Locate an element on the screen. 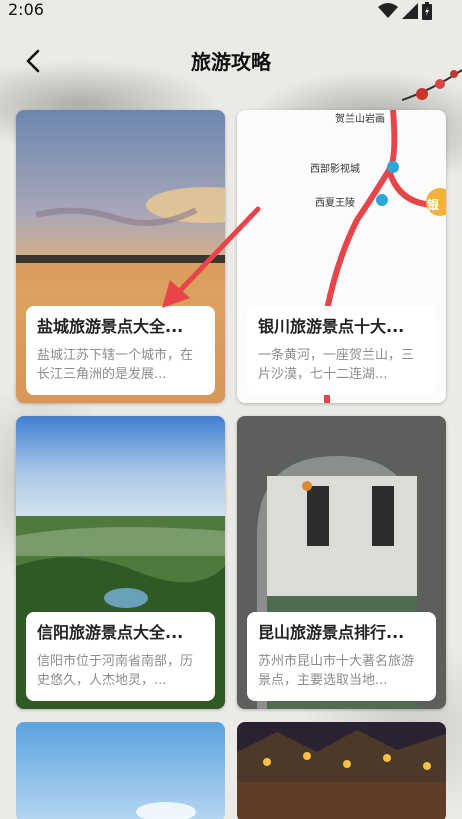 The width and height of the screenshot is (462, 819). battery-icon is located at coordinates (427, 11).